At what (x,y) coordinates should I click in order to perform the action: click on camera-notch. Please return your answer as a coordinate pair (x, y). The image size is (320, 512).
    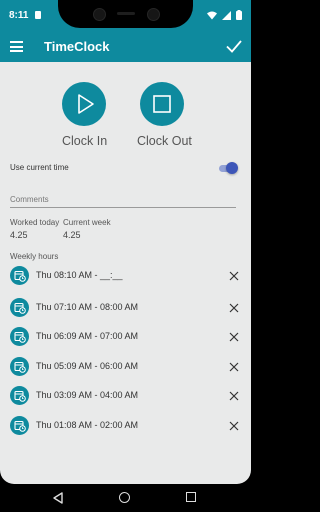
    Looking at the image, I should click on (125, 14).